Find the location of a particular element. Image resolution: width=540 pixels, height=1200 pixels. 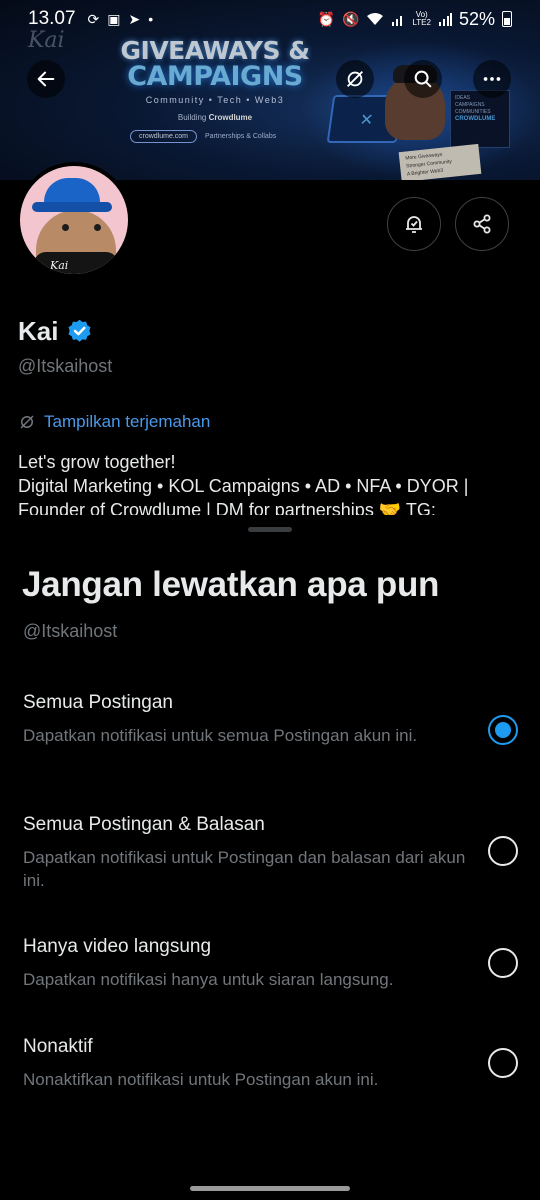

radio-all-posts-replies is located at coordinates (503, 851).